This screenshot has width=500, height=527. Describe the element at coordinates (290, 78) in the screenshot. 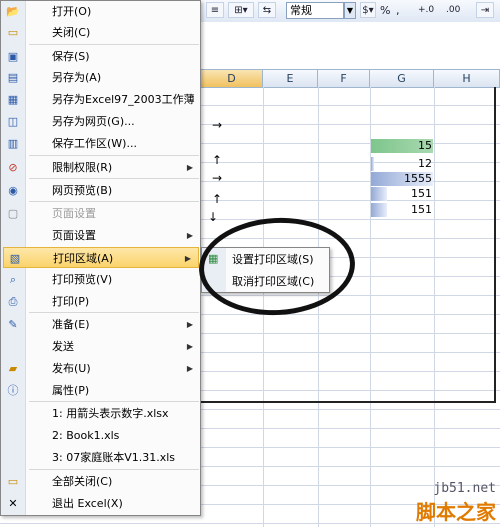

I see `column-header-e: E` at that location.